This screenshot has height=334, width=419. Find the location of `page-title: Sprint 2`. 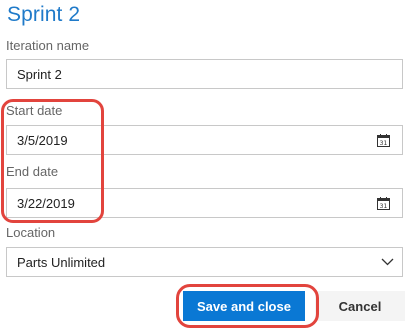

page-title: Sprint 2 is located at coordinates (44, 14).